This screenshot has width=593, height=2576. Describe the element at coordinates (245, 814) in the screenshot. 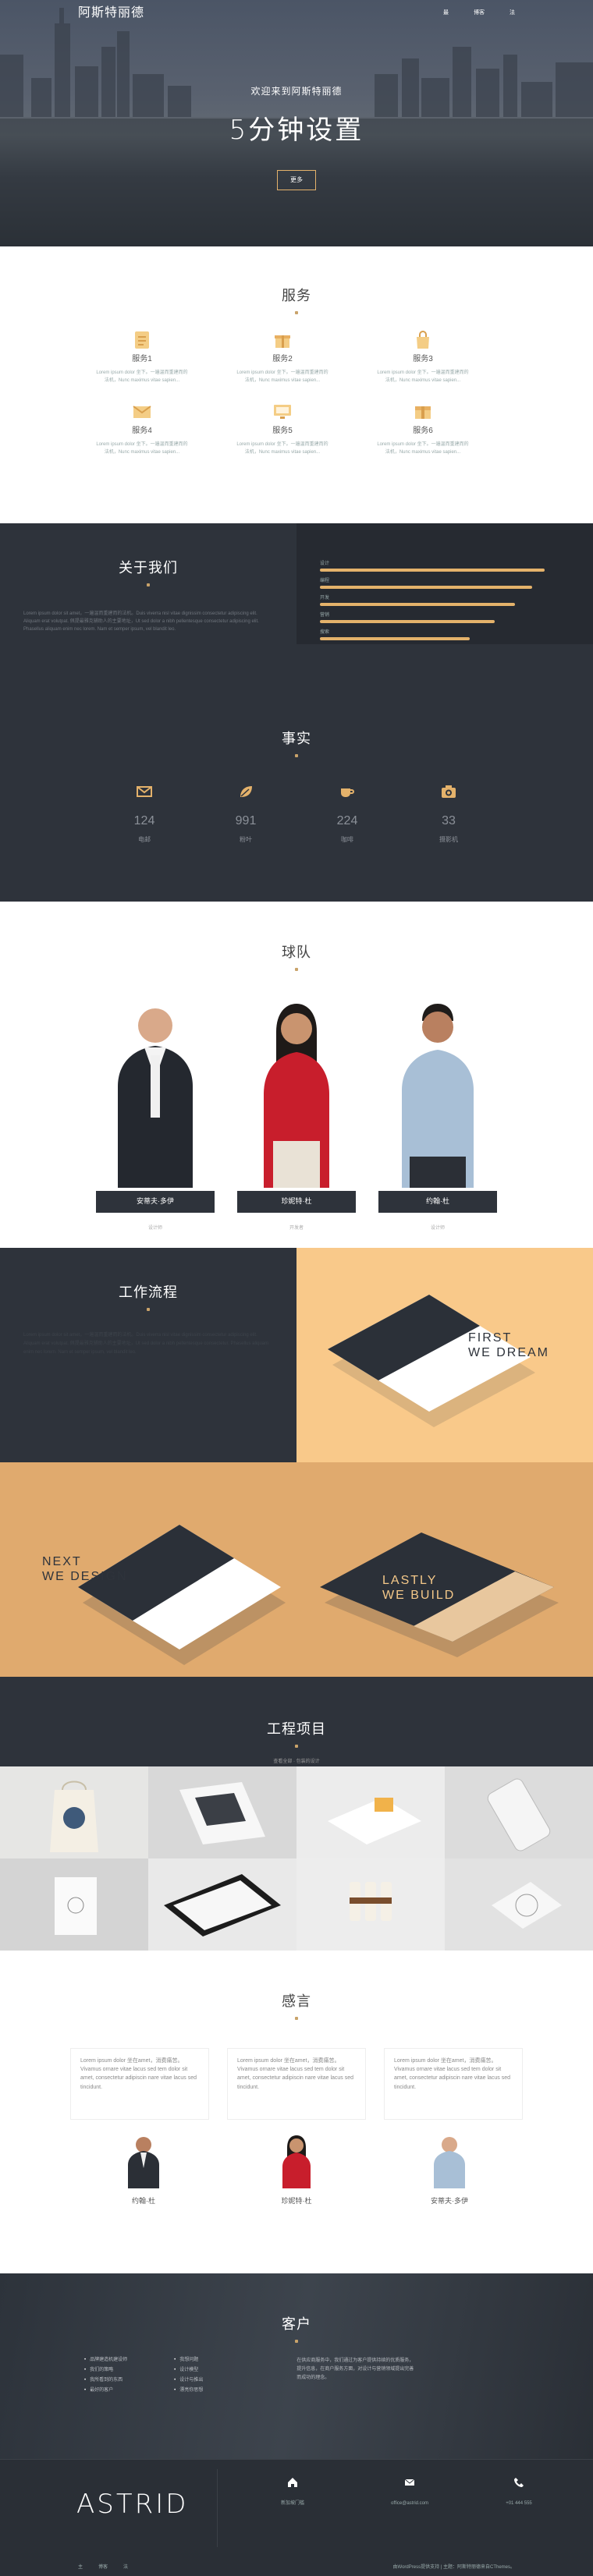

I see `fact-item: 991 粉叶` at that location.